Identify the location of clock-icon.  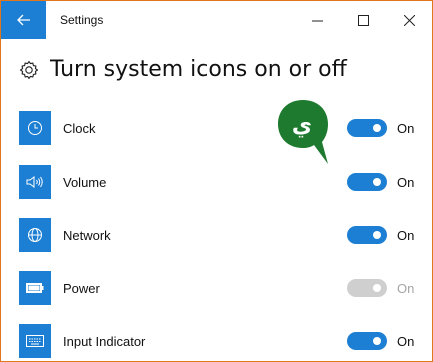
(35, 128).